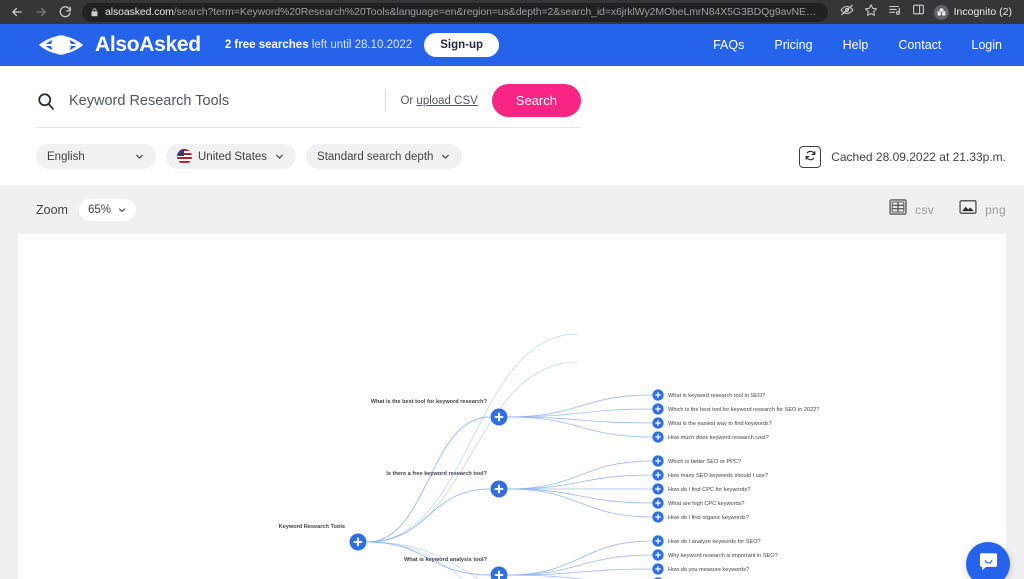  I want to click on profile-label: Incognito (2), so click(982, 12).